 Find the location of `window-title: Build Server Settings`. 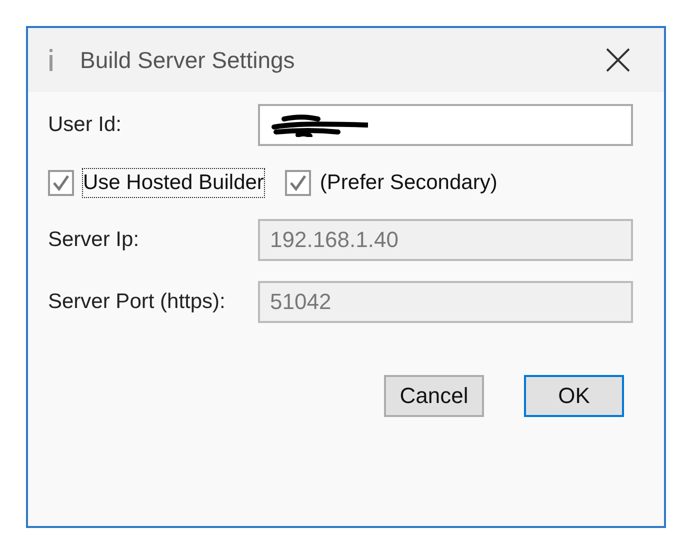

window-title: Build Server Settings is located at coordinates (188, 60).